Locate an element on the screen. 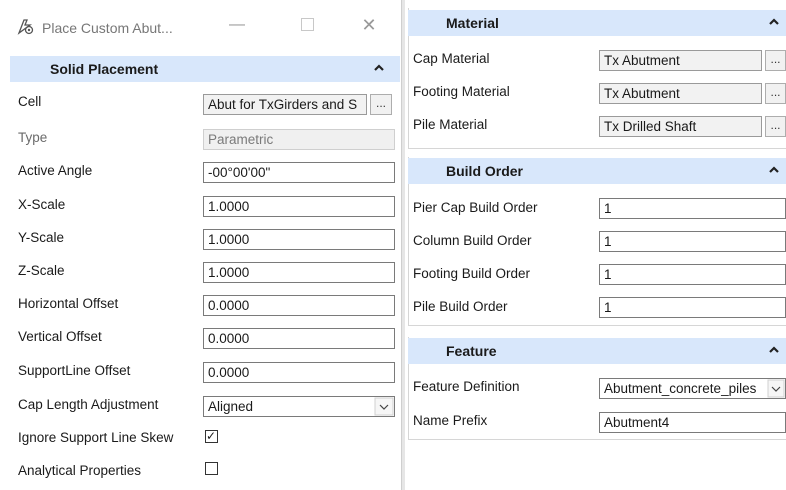 This screenshot has width=786, height=490. supportline-offset-label: SupportLine Offset is located at coordinates (74, 370).